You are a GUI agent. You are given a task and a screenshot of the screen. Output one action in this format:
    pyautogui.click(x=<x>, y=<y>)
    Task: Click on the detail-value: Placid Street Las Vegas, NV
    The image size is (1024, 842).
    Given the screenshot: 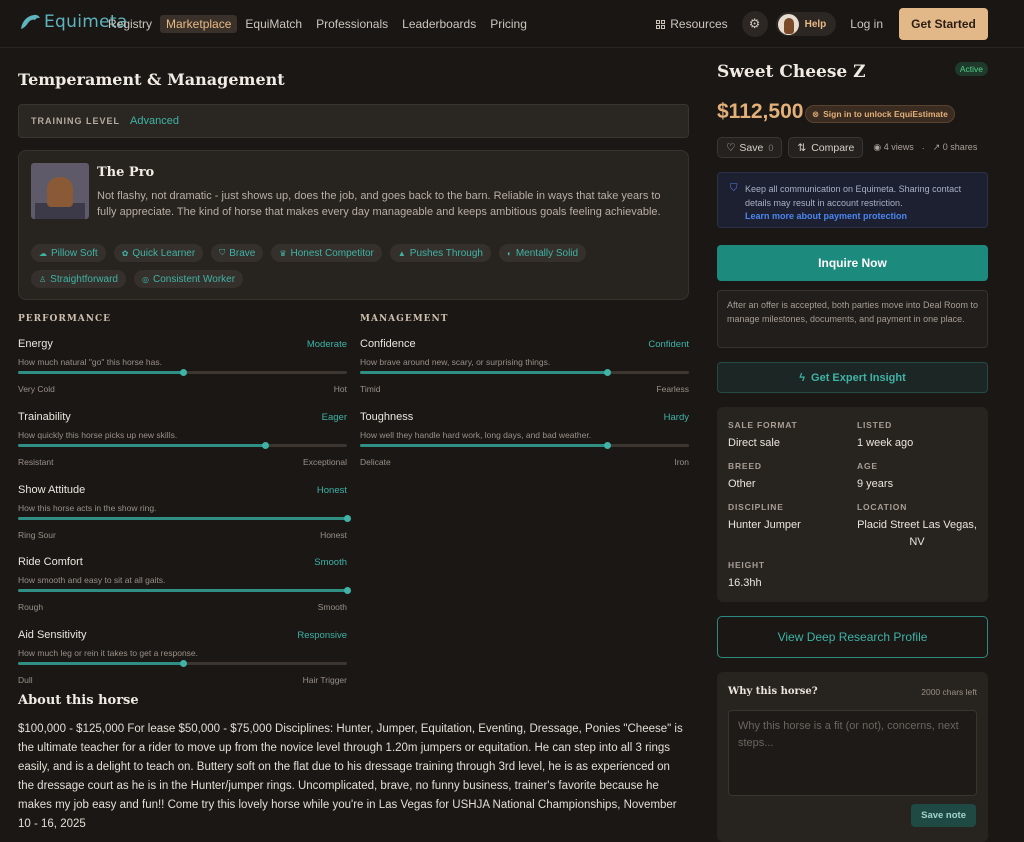 What is the action you would take?
    pyautogui.click(x=917, y=533)
    